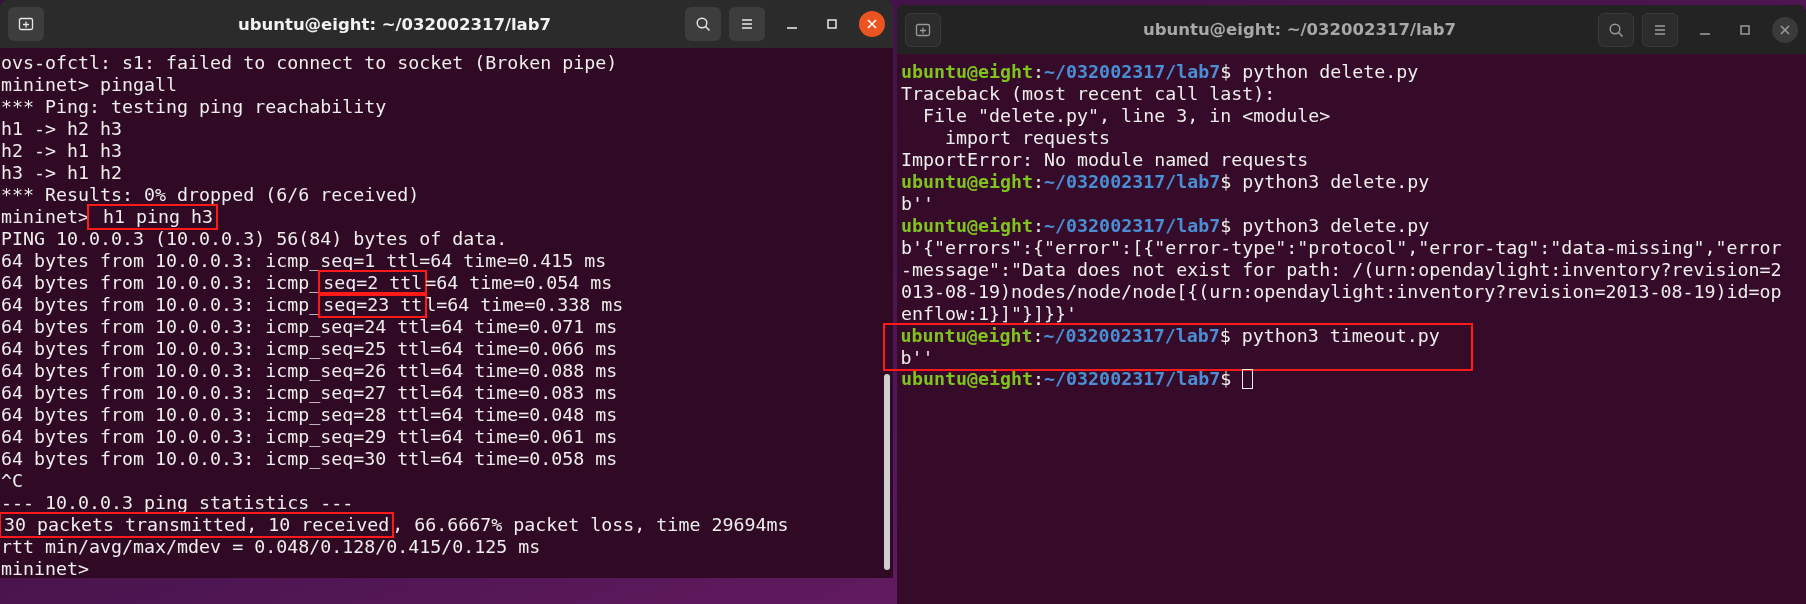  I want to click on output-text: h3 -> h1 h2, so click(62, 173).